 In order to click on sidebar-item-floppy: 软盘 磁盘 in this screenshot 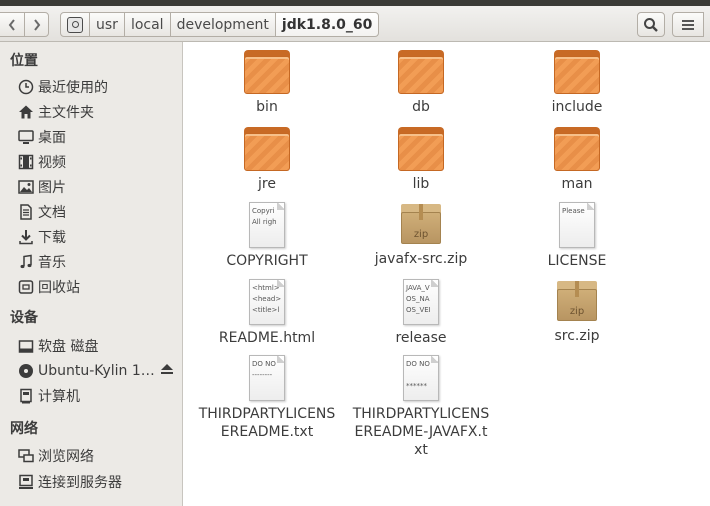, I will do `click(98, 346)`.